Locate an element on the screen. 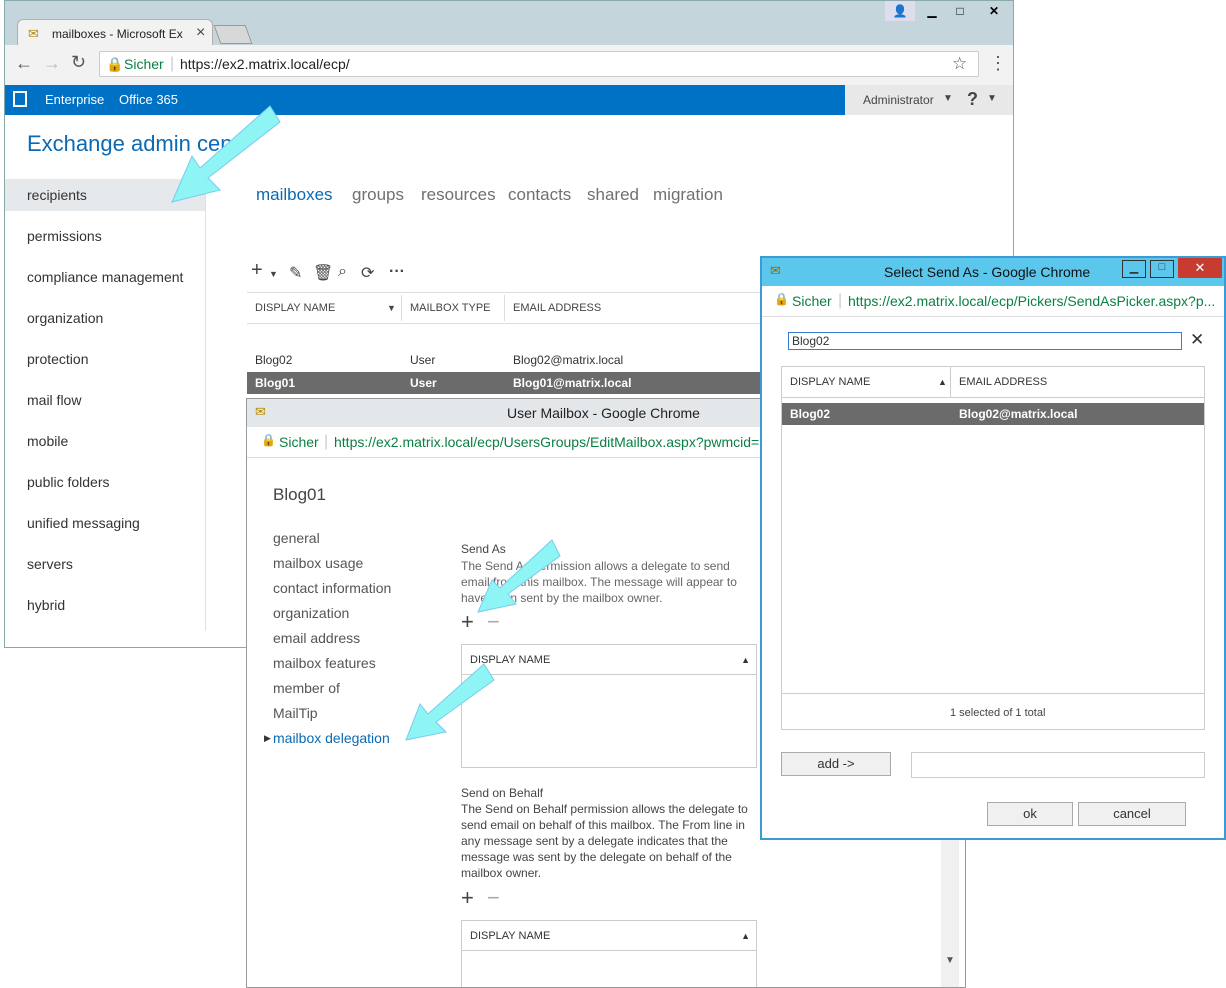 Image resolution: width=1226 pixels, height=988 pixels. annotation-arrow-recipients is located at coordinates (226, 154).